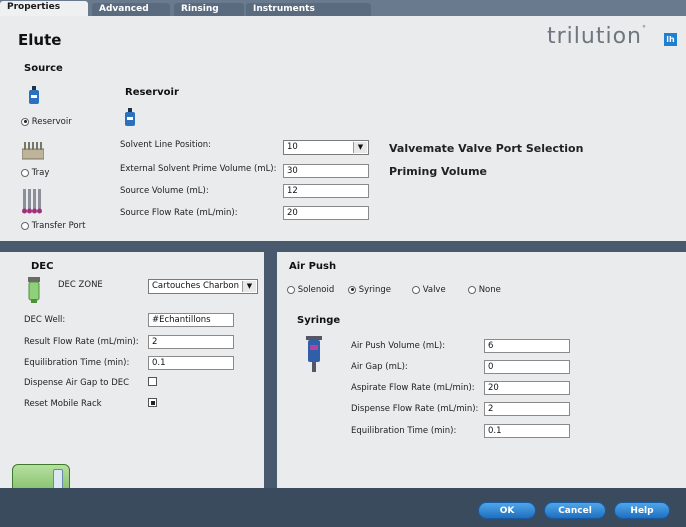  I want to click on help-button: Help, so click(642, 510).